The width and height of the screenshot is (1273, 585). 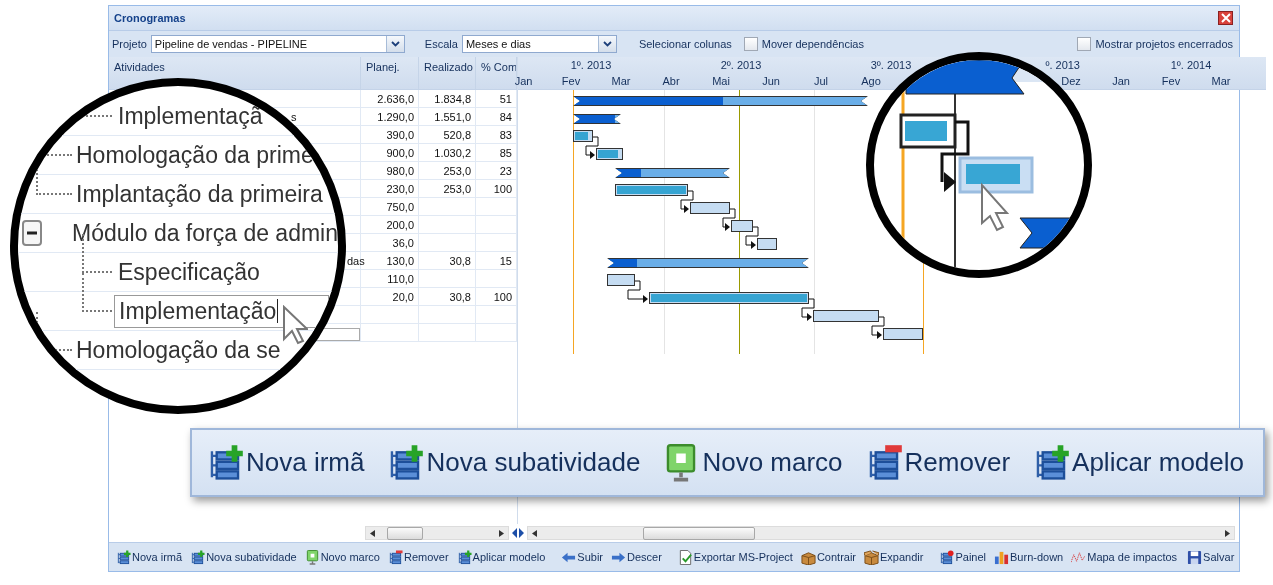 I want to click on quarter-label: 3º. 2013, so click(x=891, y=65).